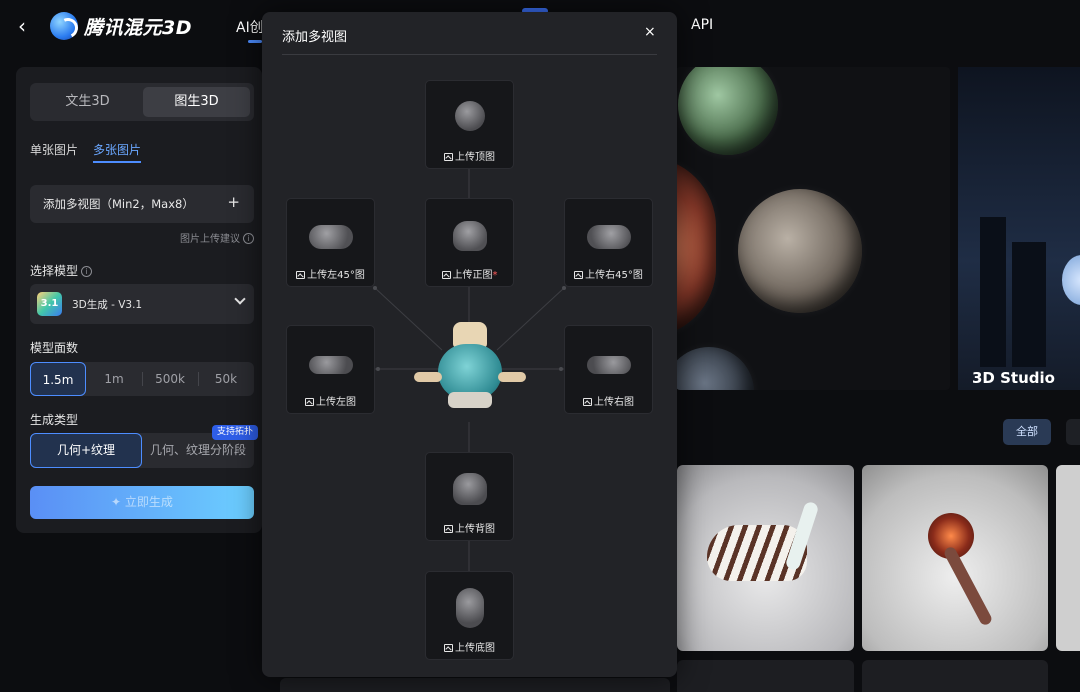 This screenshot has height=692, width=1080. Describe the element at coordinates (608, 273) in the screenshot. I see `upload-right45-view-label: 上传右45°图` at that location.